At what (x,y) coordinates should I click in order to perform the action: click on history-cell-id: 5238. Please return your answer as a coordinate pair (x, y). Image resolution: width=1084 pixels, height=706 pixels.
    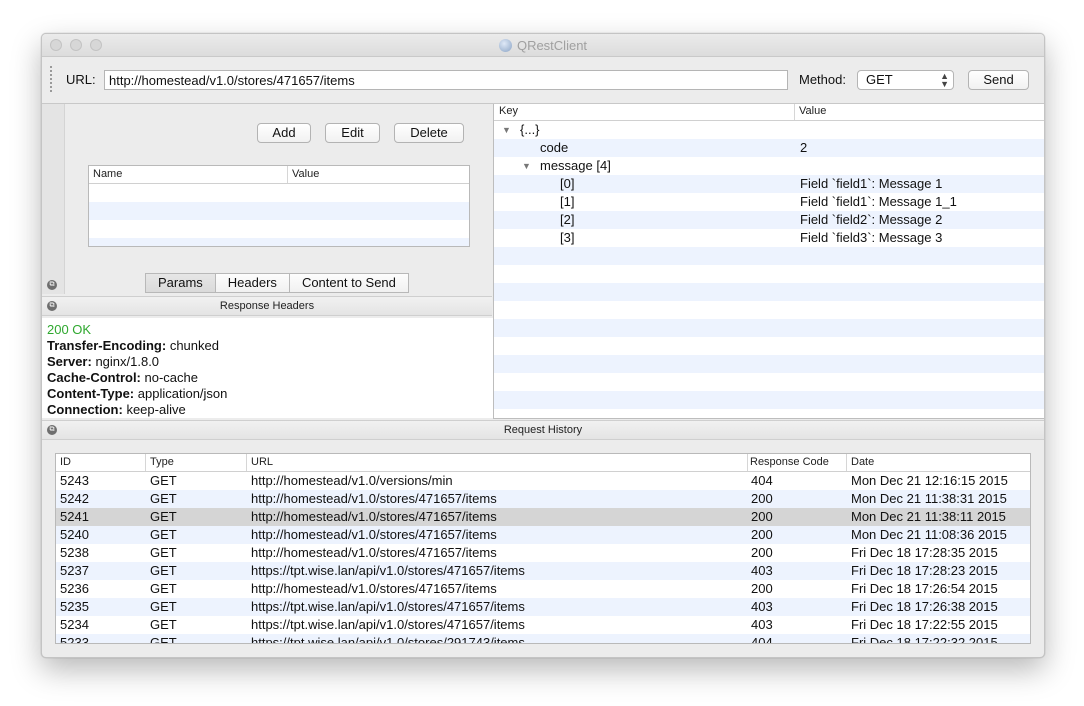
    Looking at the image, I should click on (74, 552).